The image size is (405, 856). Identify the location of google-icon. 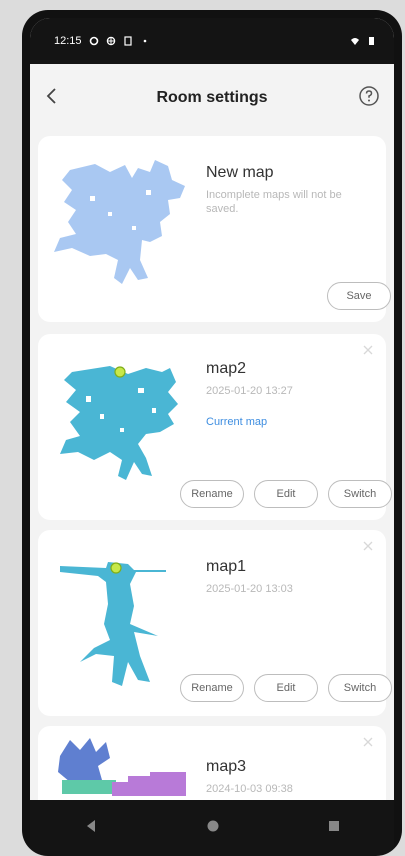
(93, 41).